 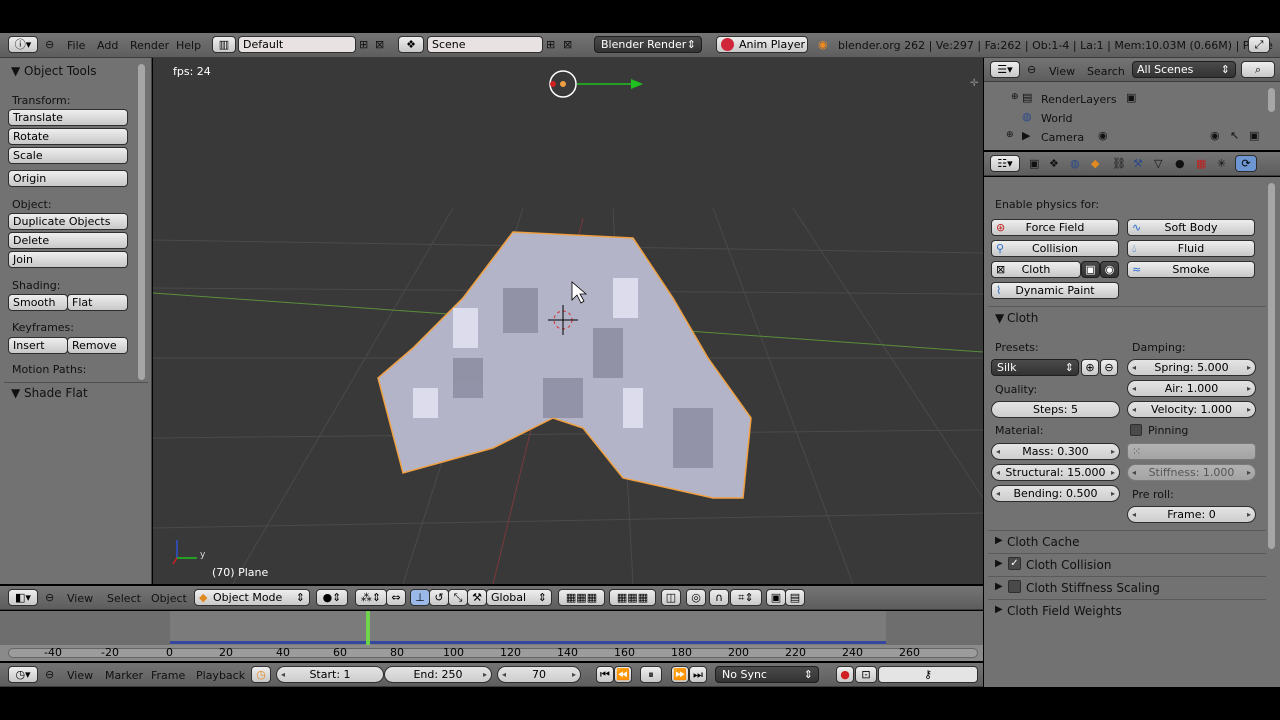 What do you see at coordinates (252, 597) in the screenshot?
I see `mode-select: ◆ Object Mode ⇕` at bounding box center [252, 597].